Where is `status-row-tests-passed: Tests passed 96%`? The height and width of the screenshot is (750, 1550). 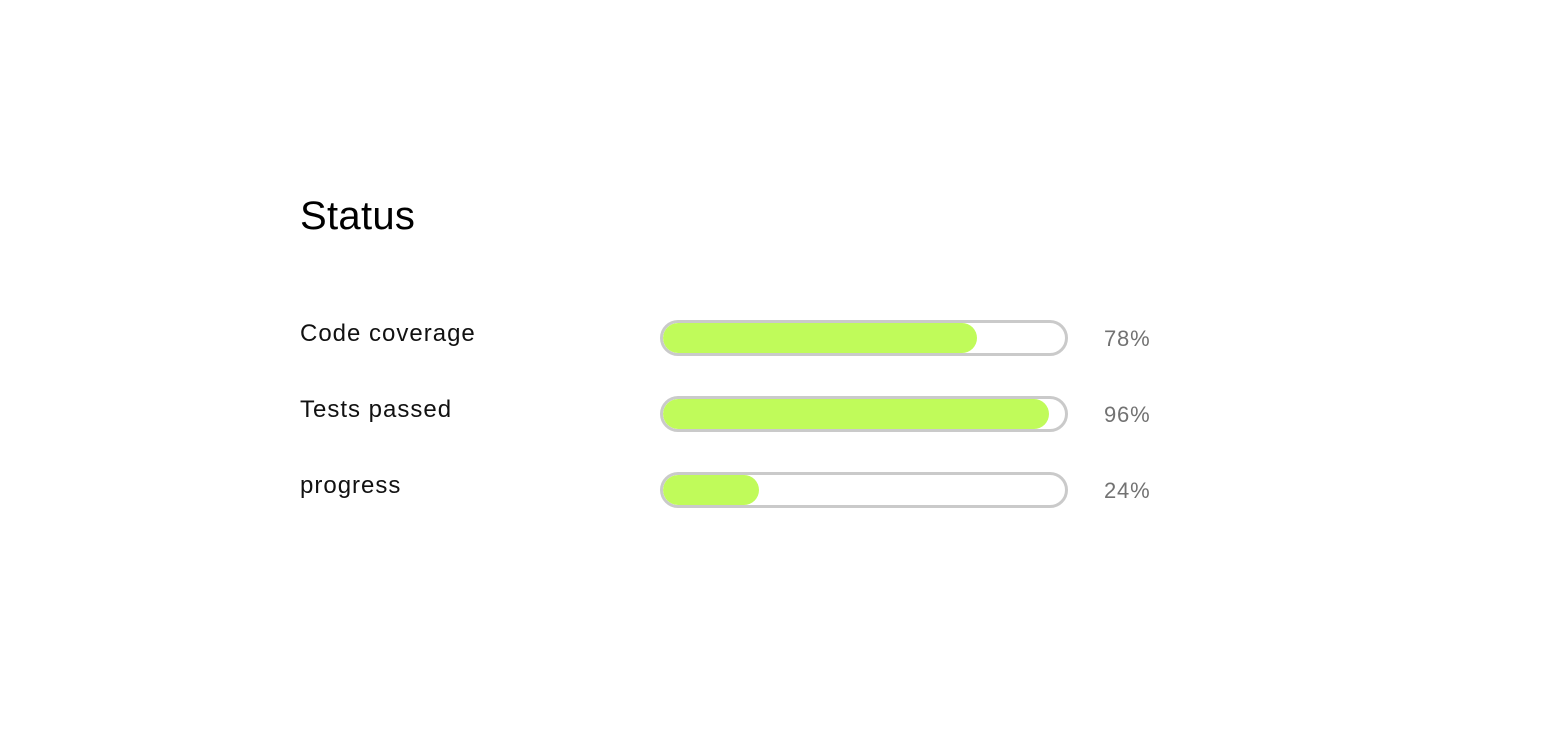 status-row-tests-passed: Tests passed 96% is located at coordinates (750, 434).